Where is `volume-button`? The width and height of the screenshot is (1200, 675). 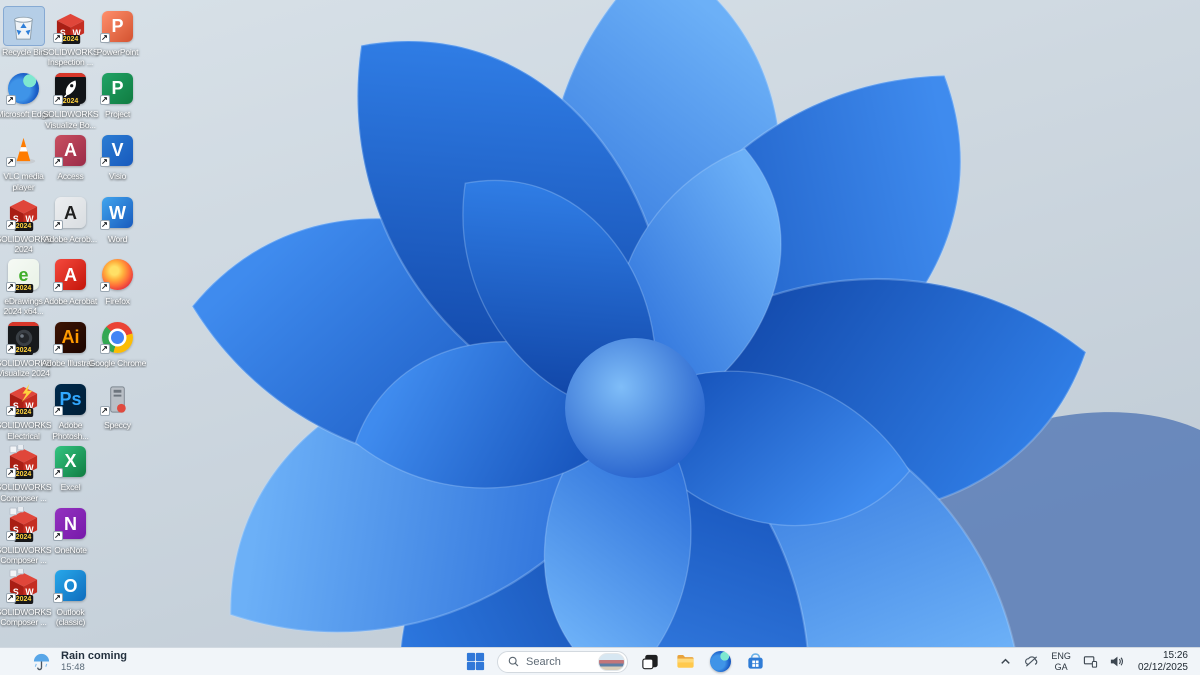 volume-button is located at coordinates (1116, 662).